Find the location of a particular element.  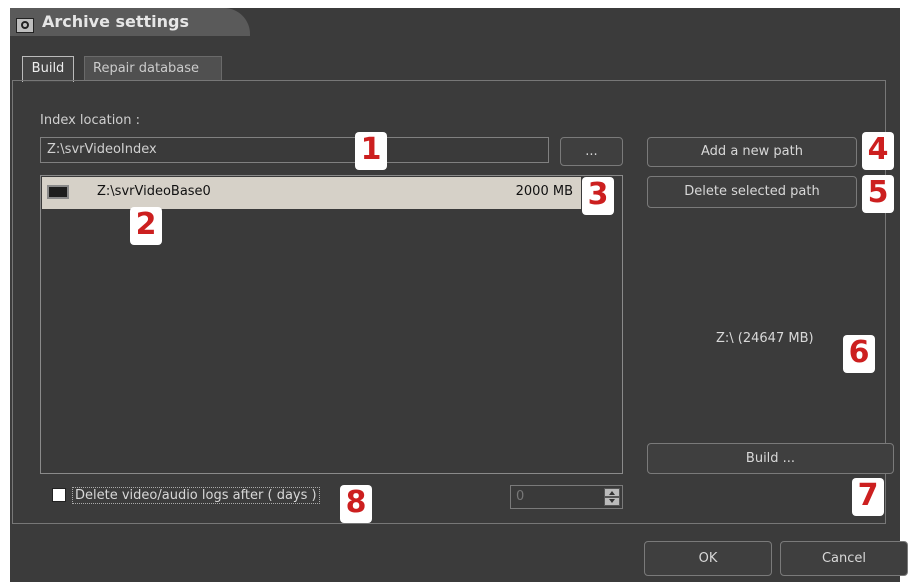

tab-build: Build is located at coordinates (48, 69).